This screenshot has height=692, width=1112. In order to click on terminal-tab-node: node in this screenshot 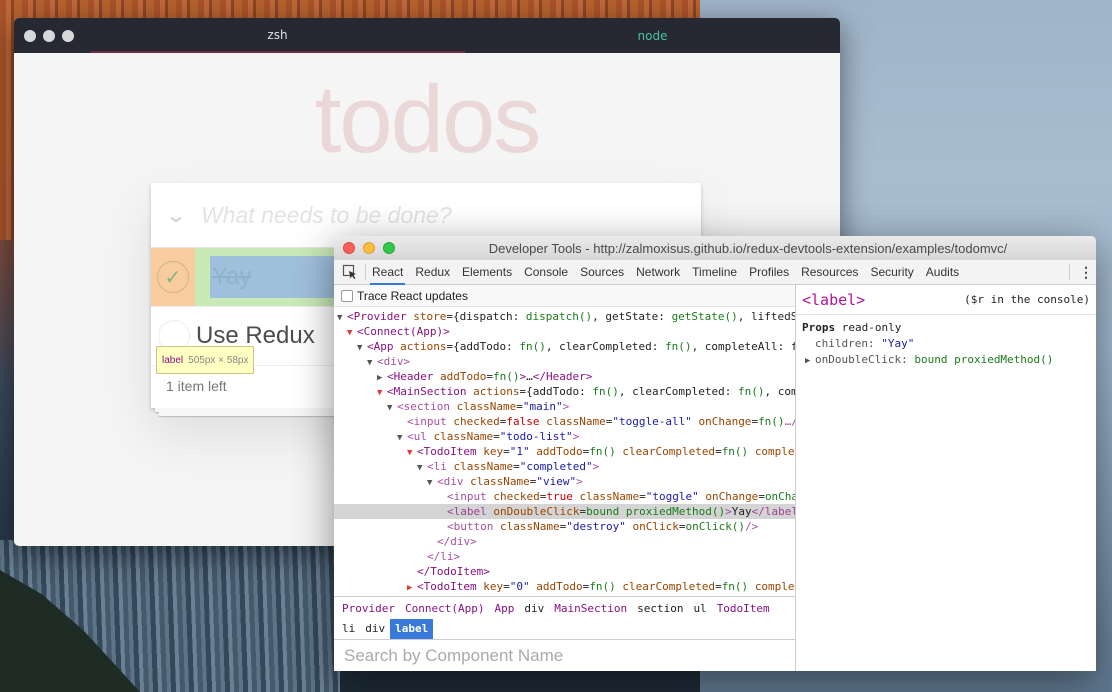, I will do `click(652, 35)`.